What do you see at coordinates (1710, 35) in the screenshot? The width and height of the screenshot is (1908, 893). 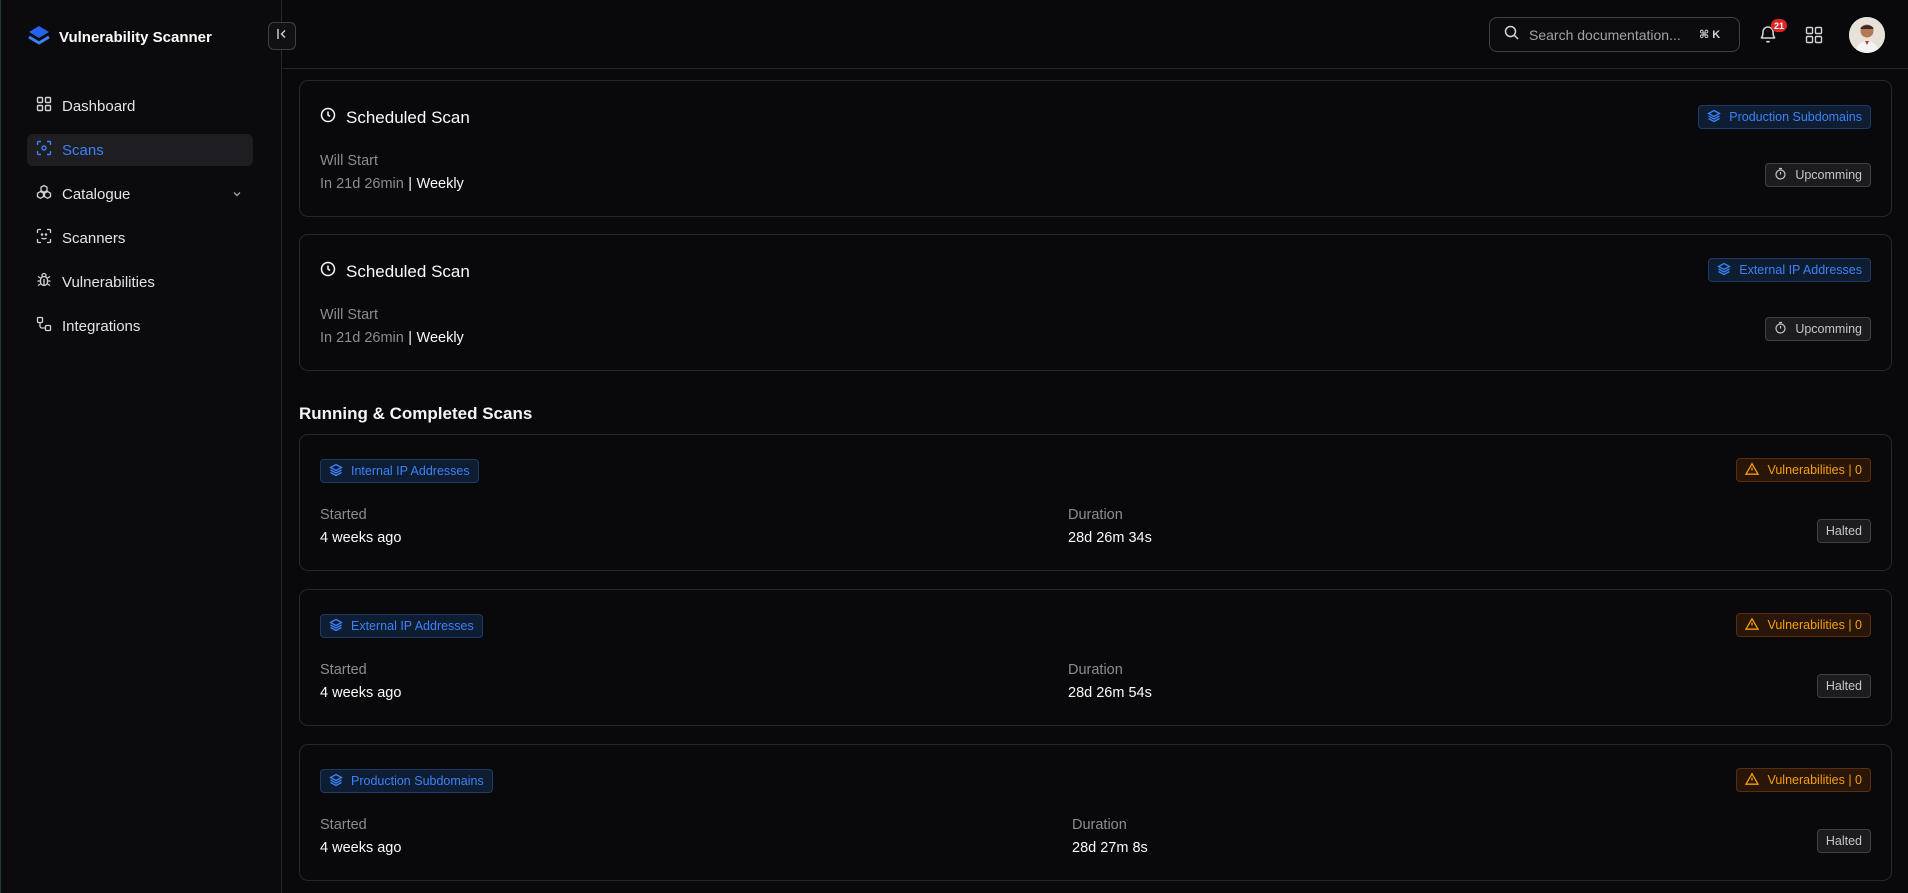 I see `search-shortcut: ⌘ K` at bounding box center [1710, 35].